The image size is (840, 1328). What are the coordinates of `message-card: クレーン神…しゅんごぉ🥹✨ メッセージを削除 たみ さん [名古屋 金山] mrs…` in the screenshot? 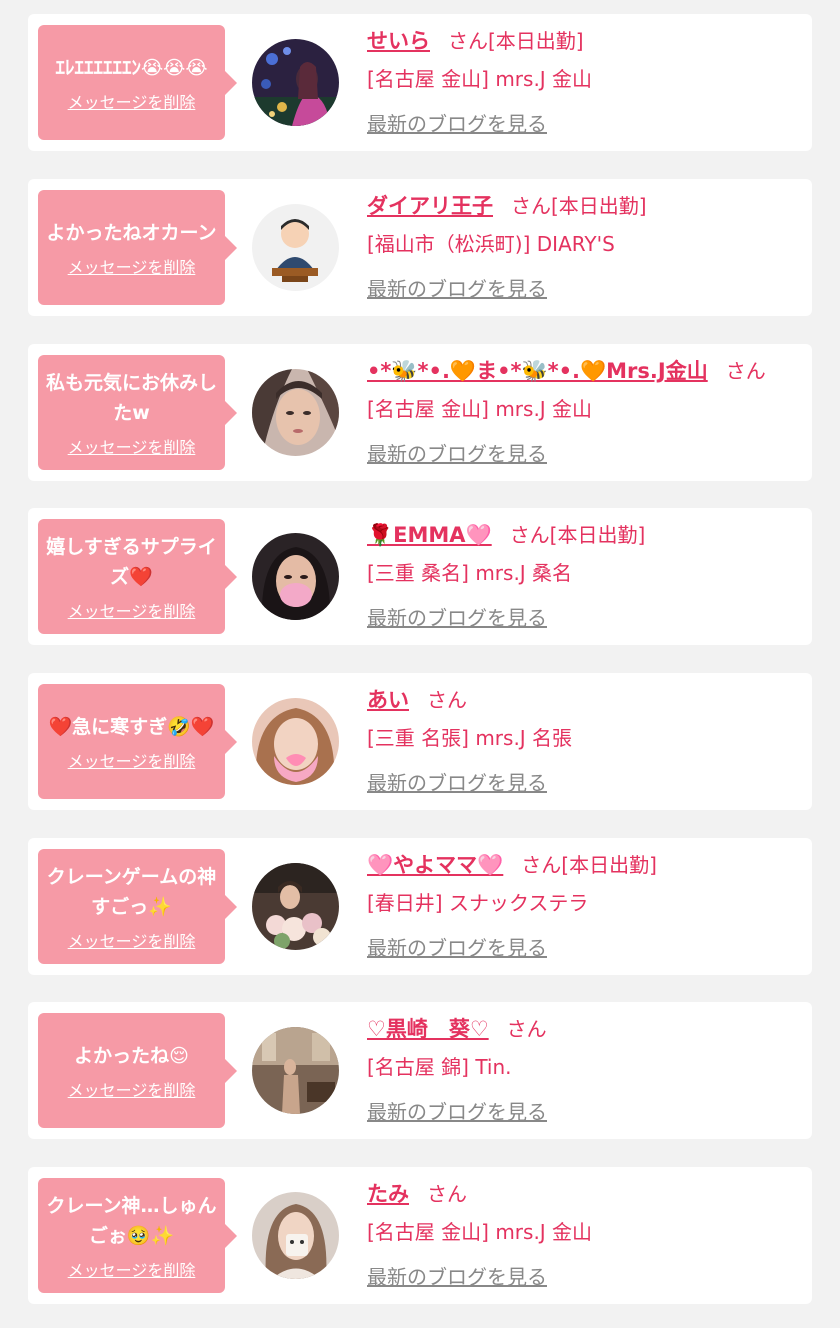 It's located at (420, 1235).